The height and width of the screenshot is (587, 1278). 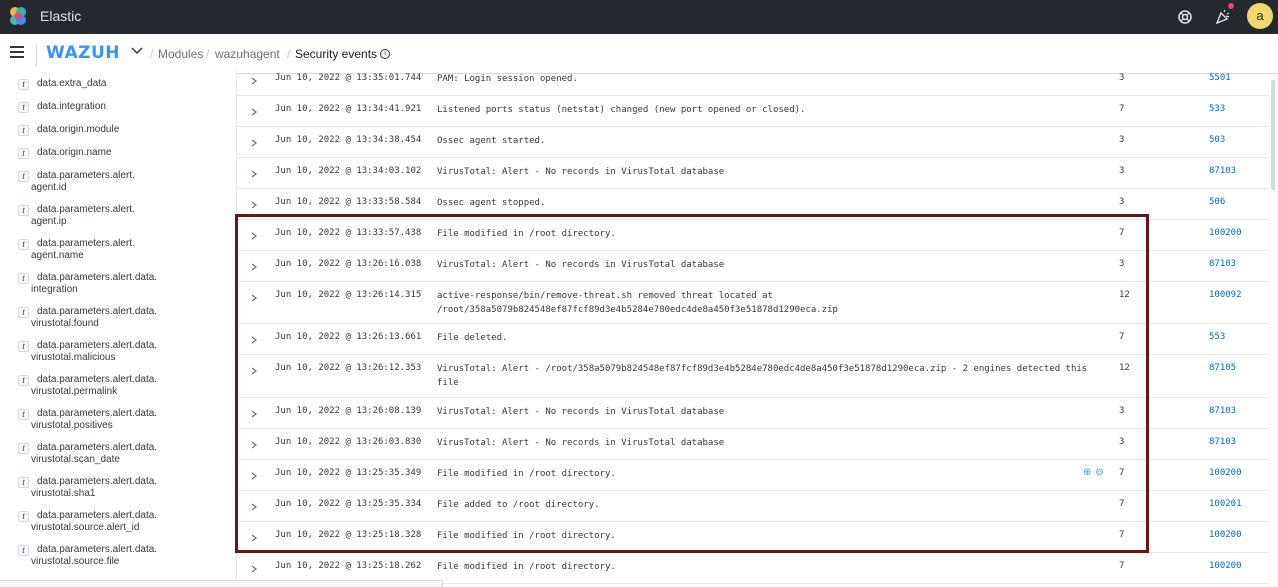 I want to click on elastic-logo-icon, so click(x=18, y=16).